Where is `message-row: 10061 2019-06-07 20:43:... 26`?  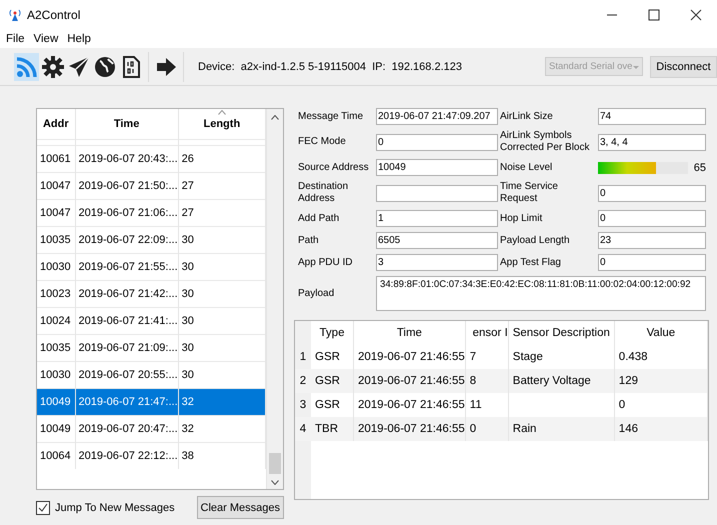 message-row: 10061 2019-06-07 20:43:... 26 is located at coordinates (151, 159).